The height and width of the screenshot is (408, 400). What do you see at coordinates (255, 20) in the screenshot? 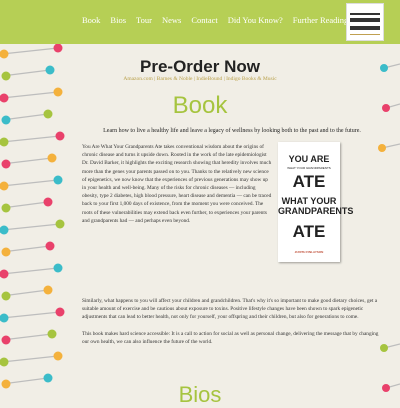
I see `nav-did-you-know: Did You Know?` at bounding box center [255, 20].